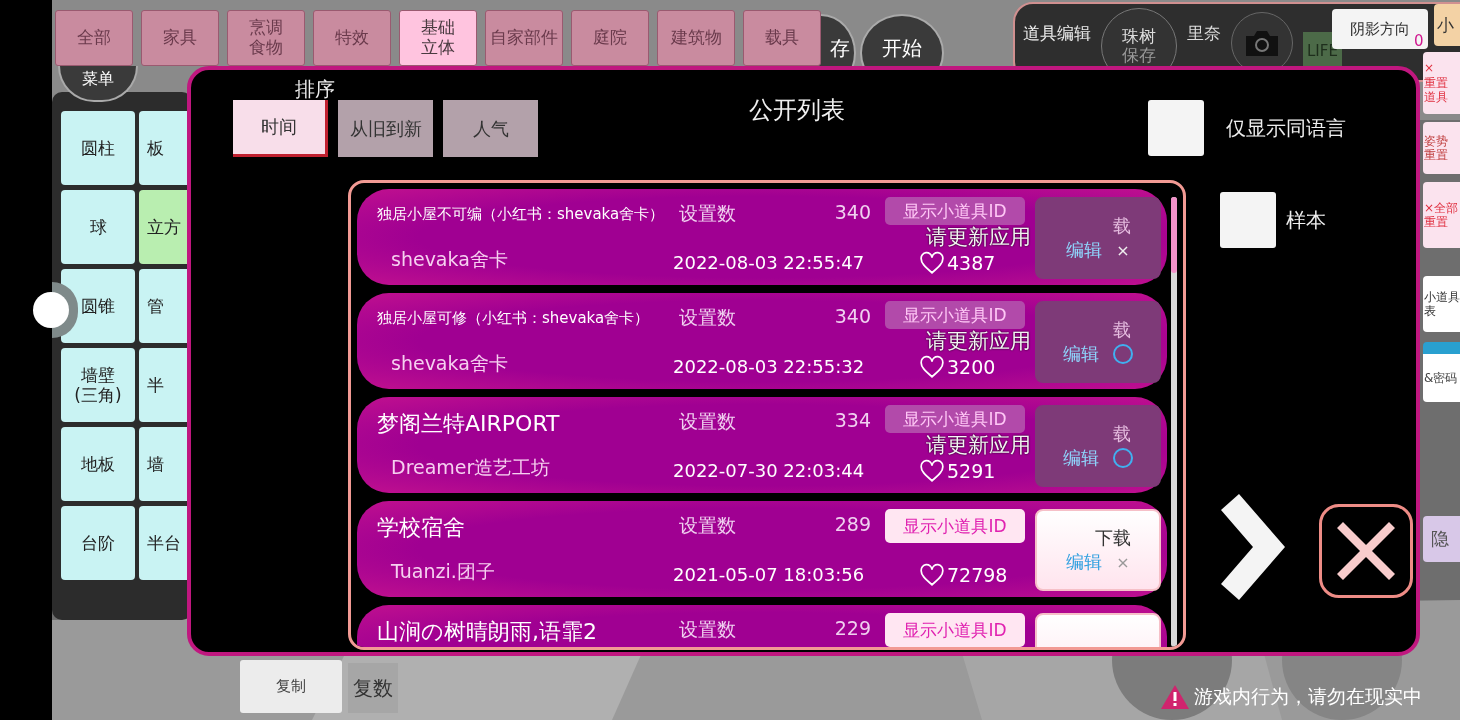 This screenshot has width=1460, height=720. I want to click on checkbox-label: 样本, so click(1306, 220).